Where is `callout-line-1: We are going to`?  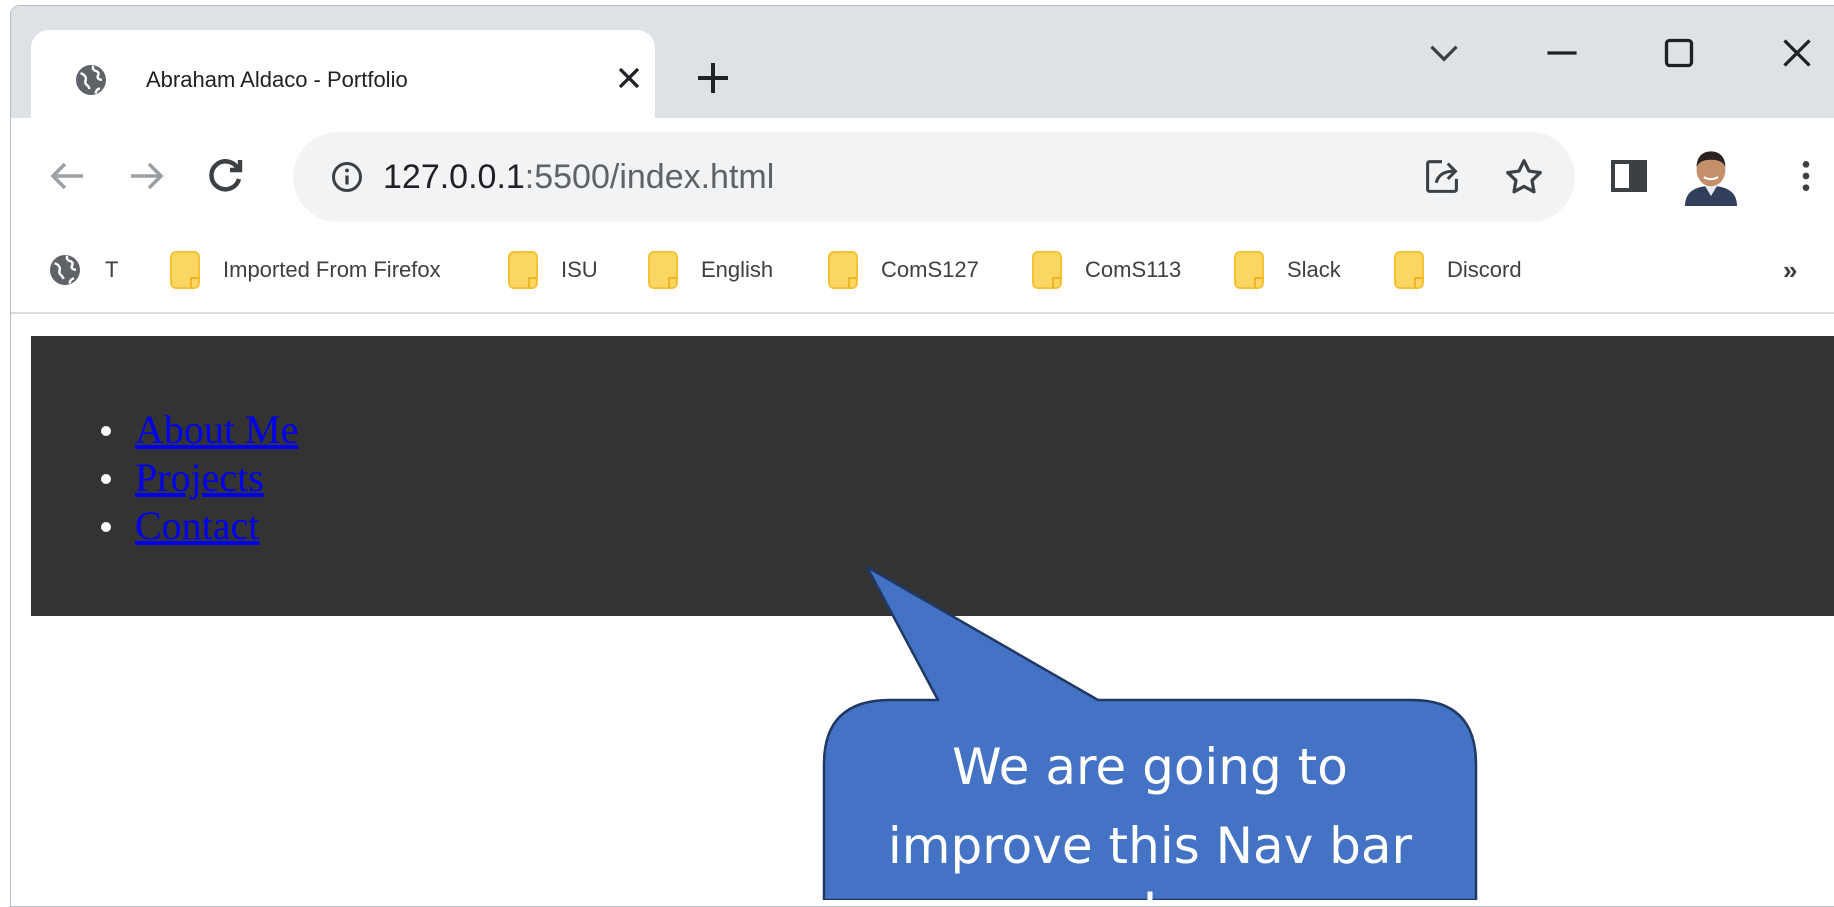
callout-line-1: We are going to is located at coordinates (1150, 767).